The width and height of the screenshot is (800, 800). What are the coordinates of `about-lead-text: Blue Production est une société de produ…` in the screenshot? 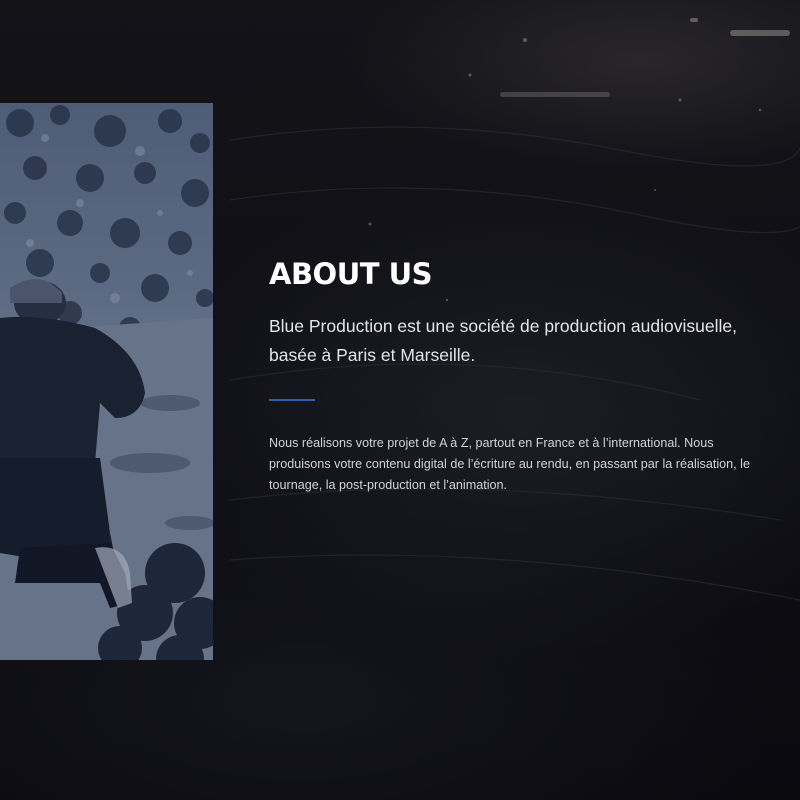 It's located at (503, 340).